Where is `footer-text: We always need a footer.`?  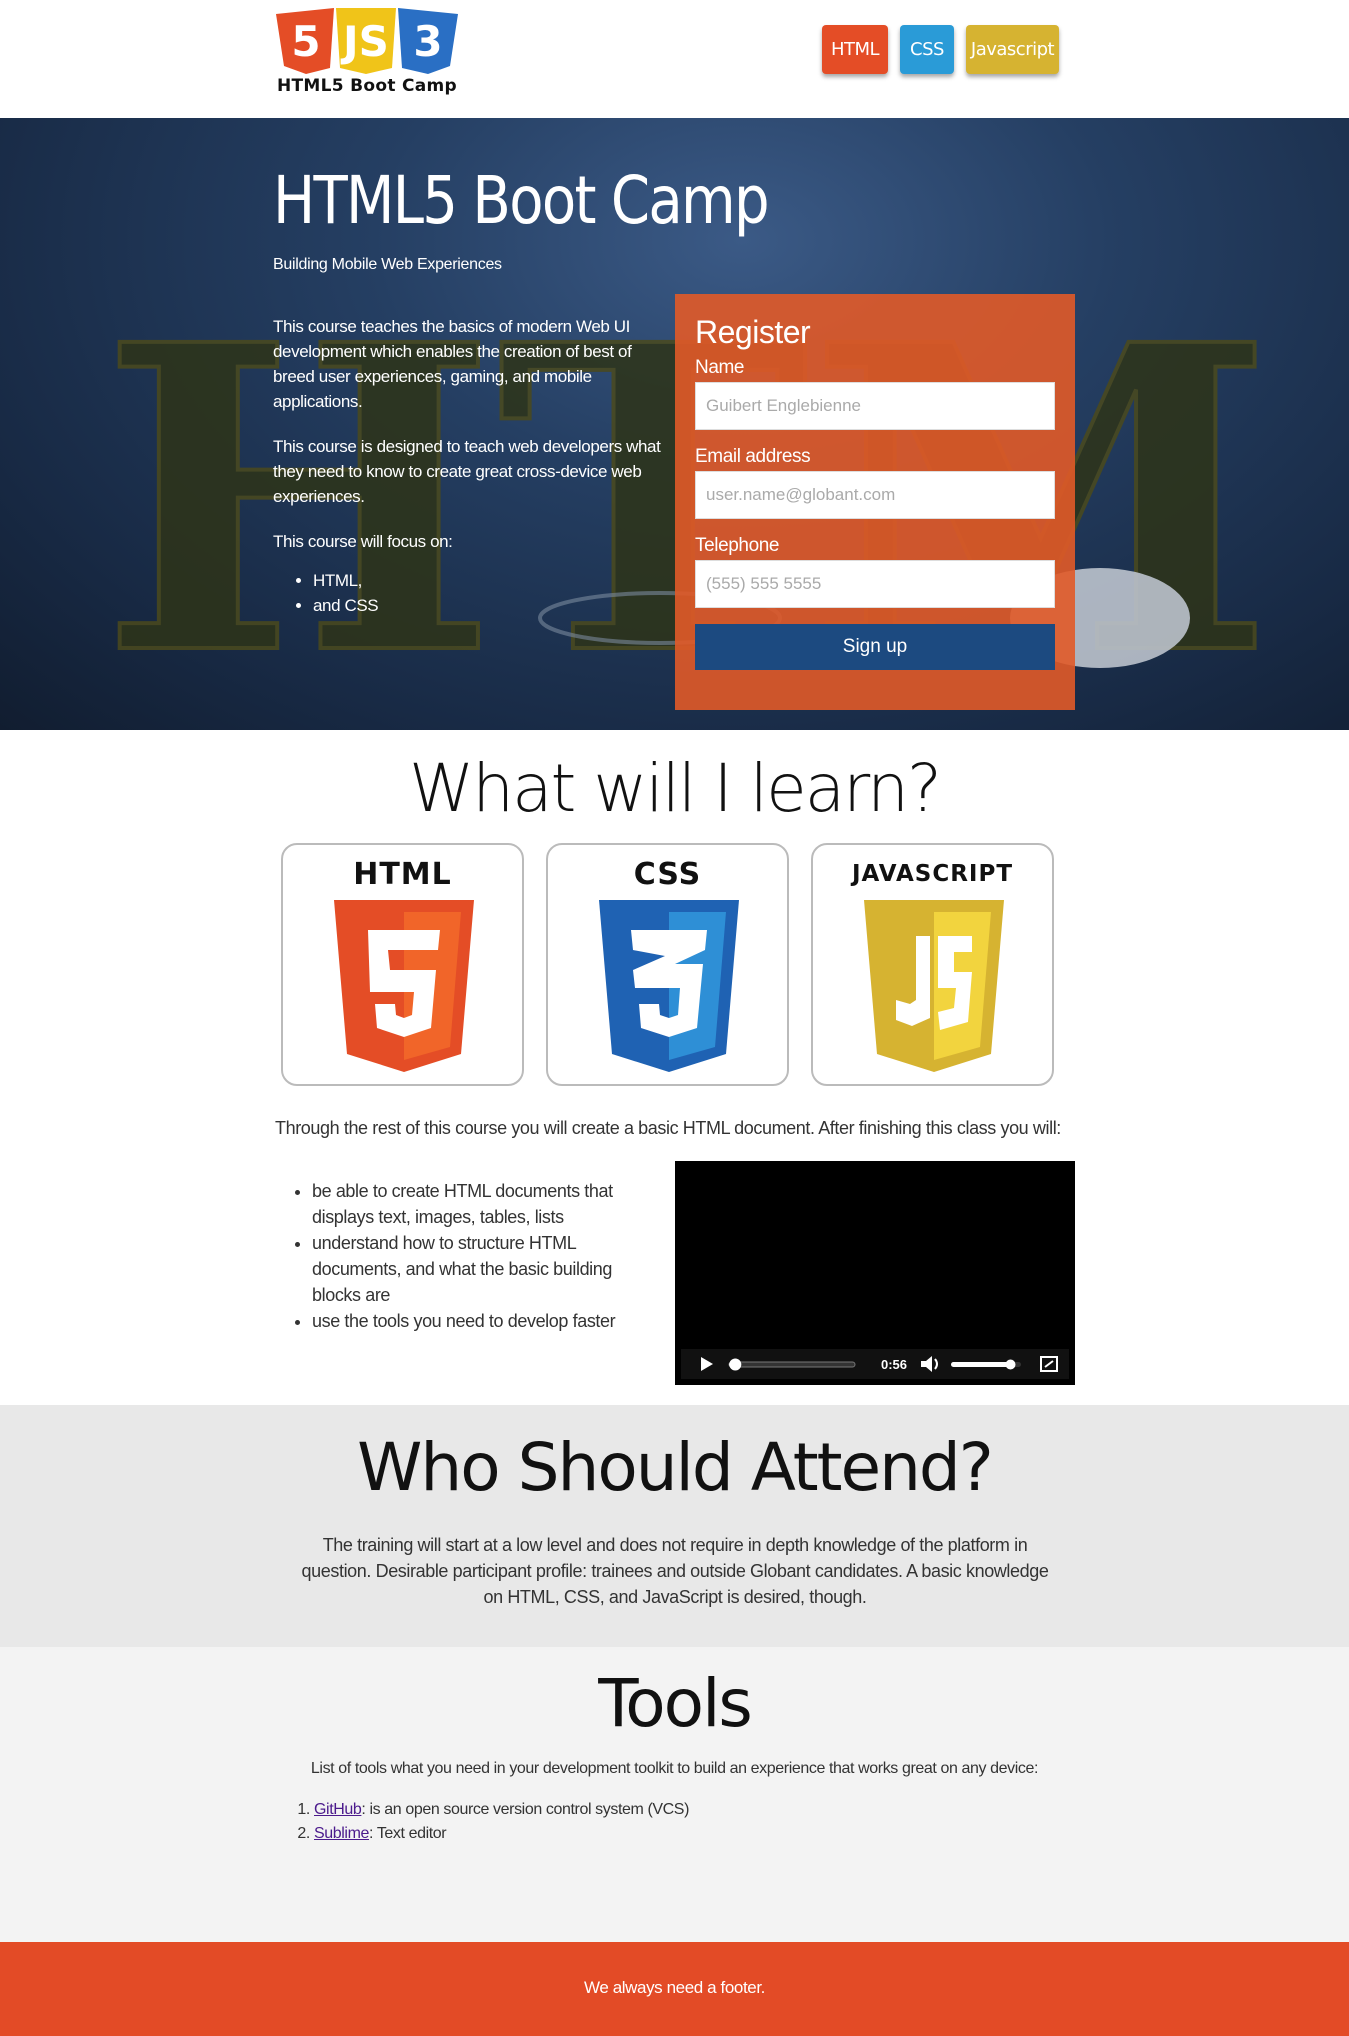 footer-text: We always need a footer. is located at coordinates (674, 1987).